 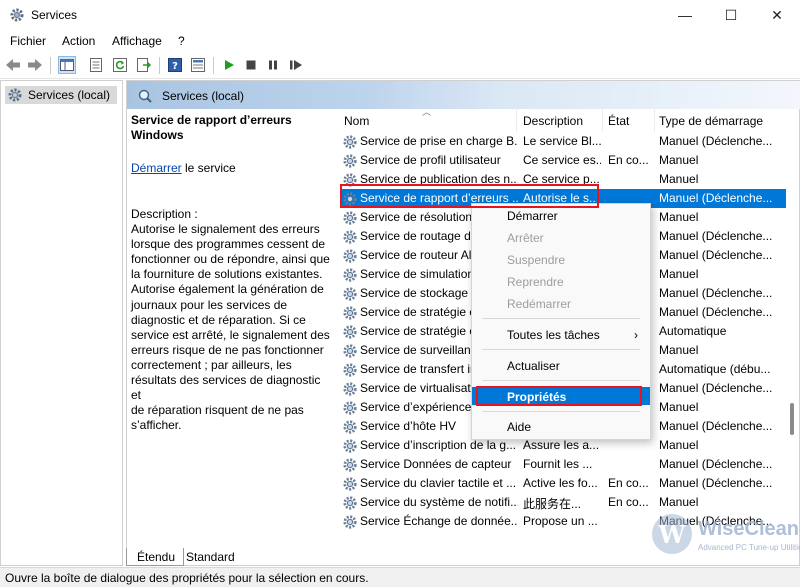 What do you see at coordinates (273, 65) in the screenshot?
I see `pause-icon` at bounding box center [273, 65].